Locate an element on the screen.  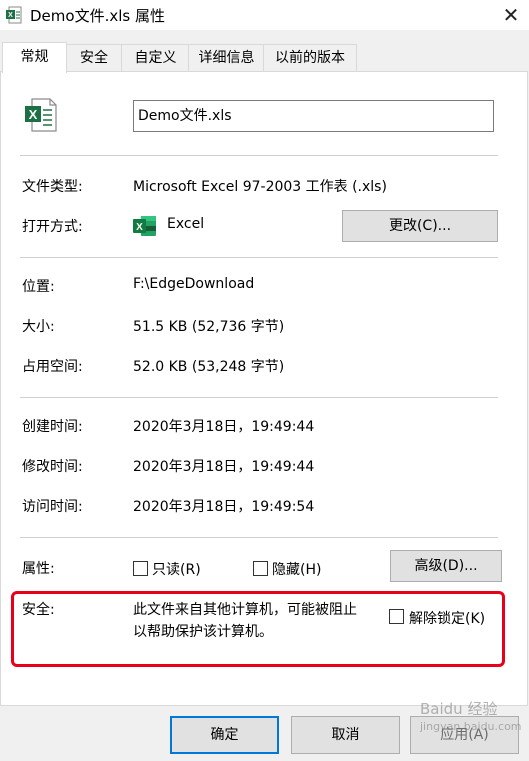
file-type-label: 文件类型: is located at coordinates (52, 187).